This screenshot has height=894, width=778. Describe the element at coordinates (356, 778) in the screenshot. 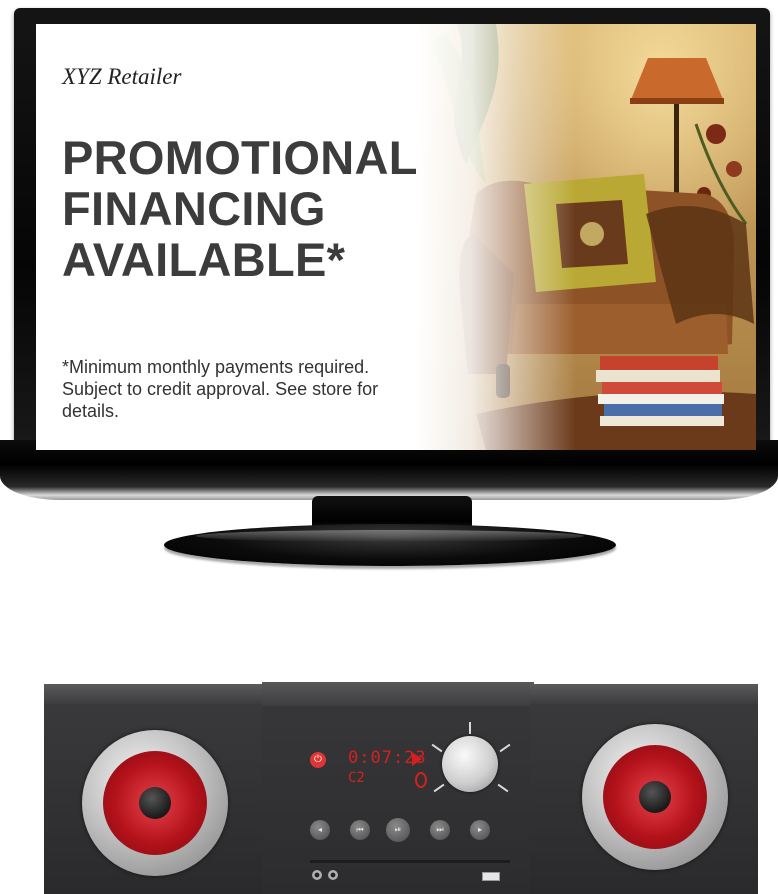

I see `display-track: C2` at that location.